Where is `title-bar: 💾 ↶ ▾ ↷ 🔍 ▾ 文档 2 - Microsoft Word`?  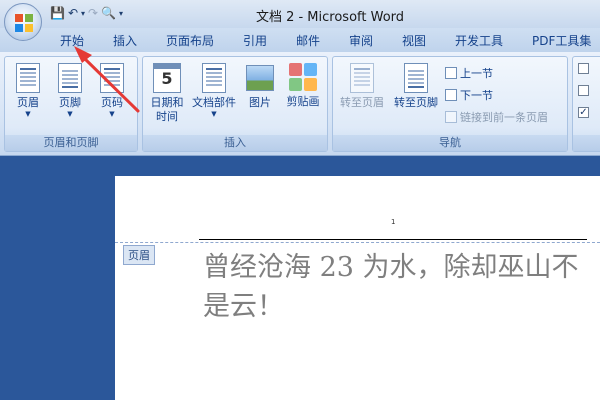
title-bar: 💾 ↶ ▾ ↷ 🔍 ▾ 文档 2 - Microsoft Word is located at coordinates (300, 14).